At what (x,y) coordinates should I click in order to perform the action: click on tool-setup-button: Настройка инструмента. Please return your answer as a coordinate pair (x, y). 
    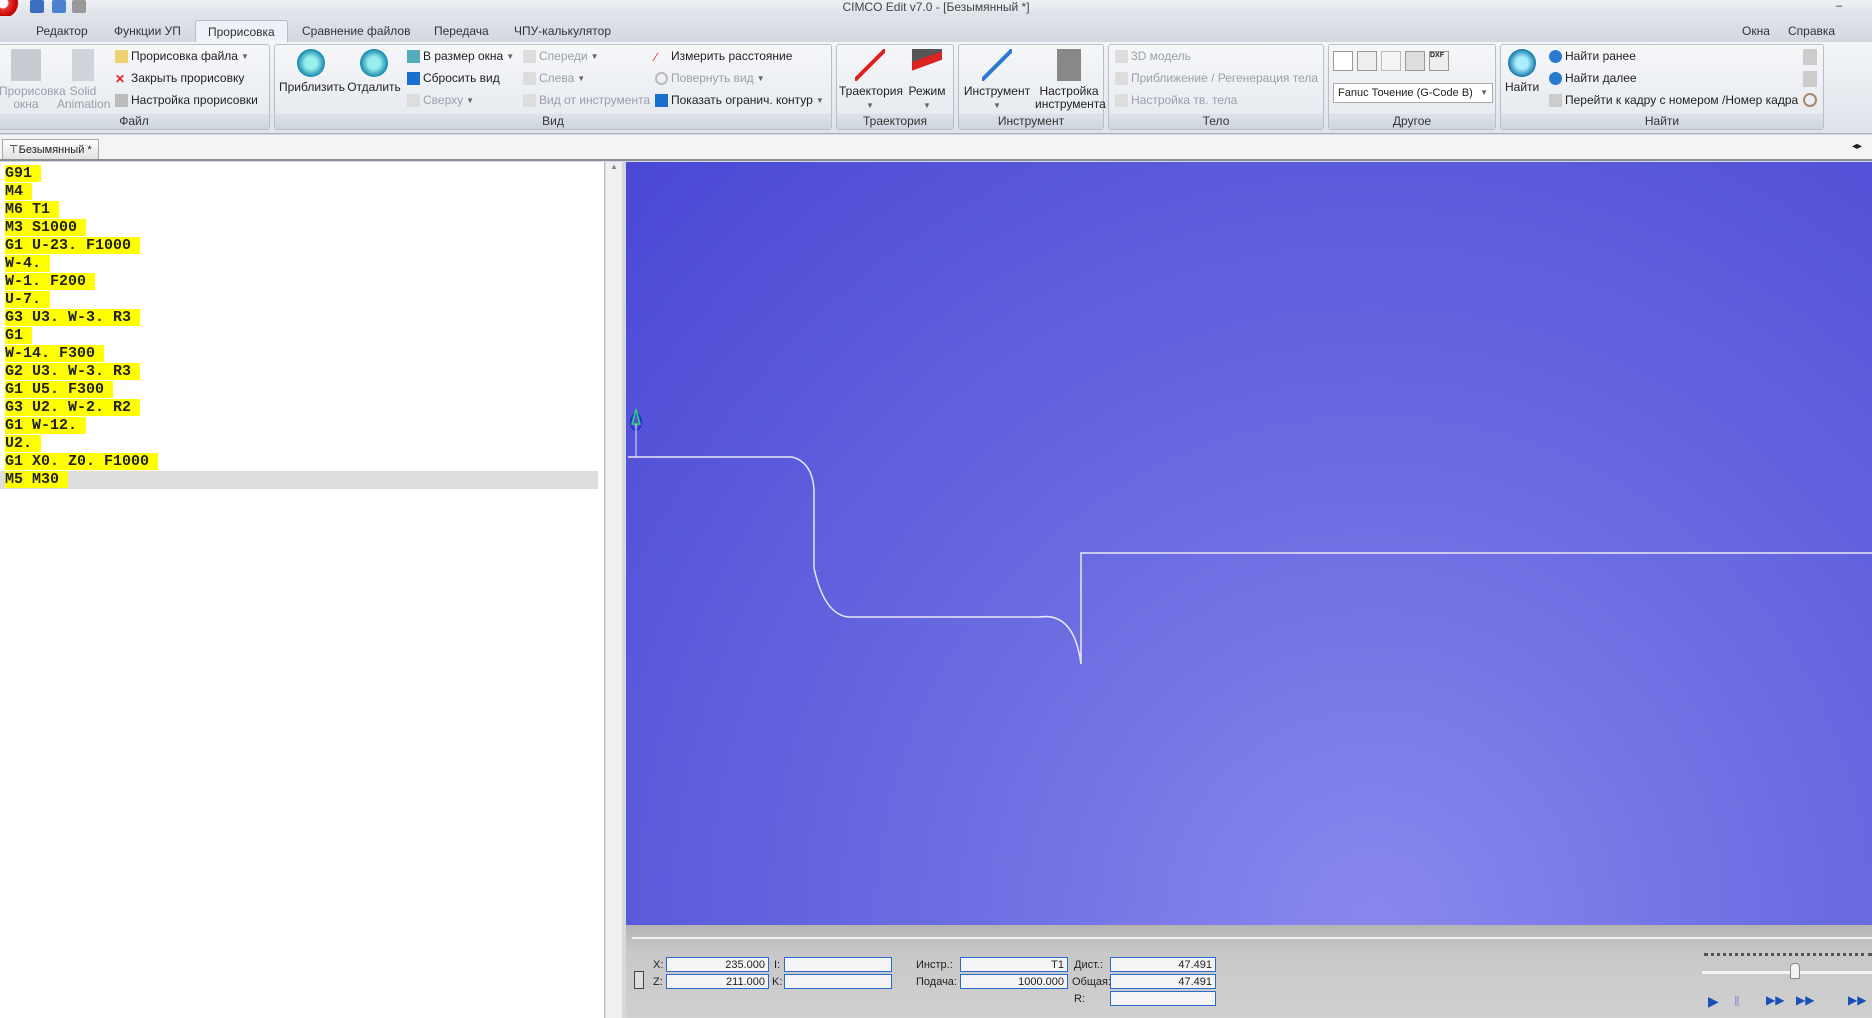
    Looking at the image, I should click on (1070, 80).